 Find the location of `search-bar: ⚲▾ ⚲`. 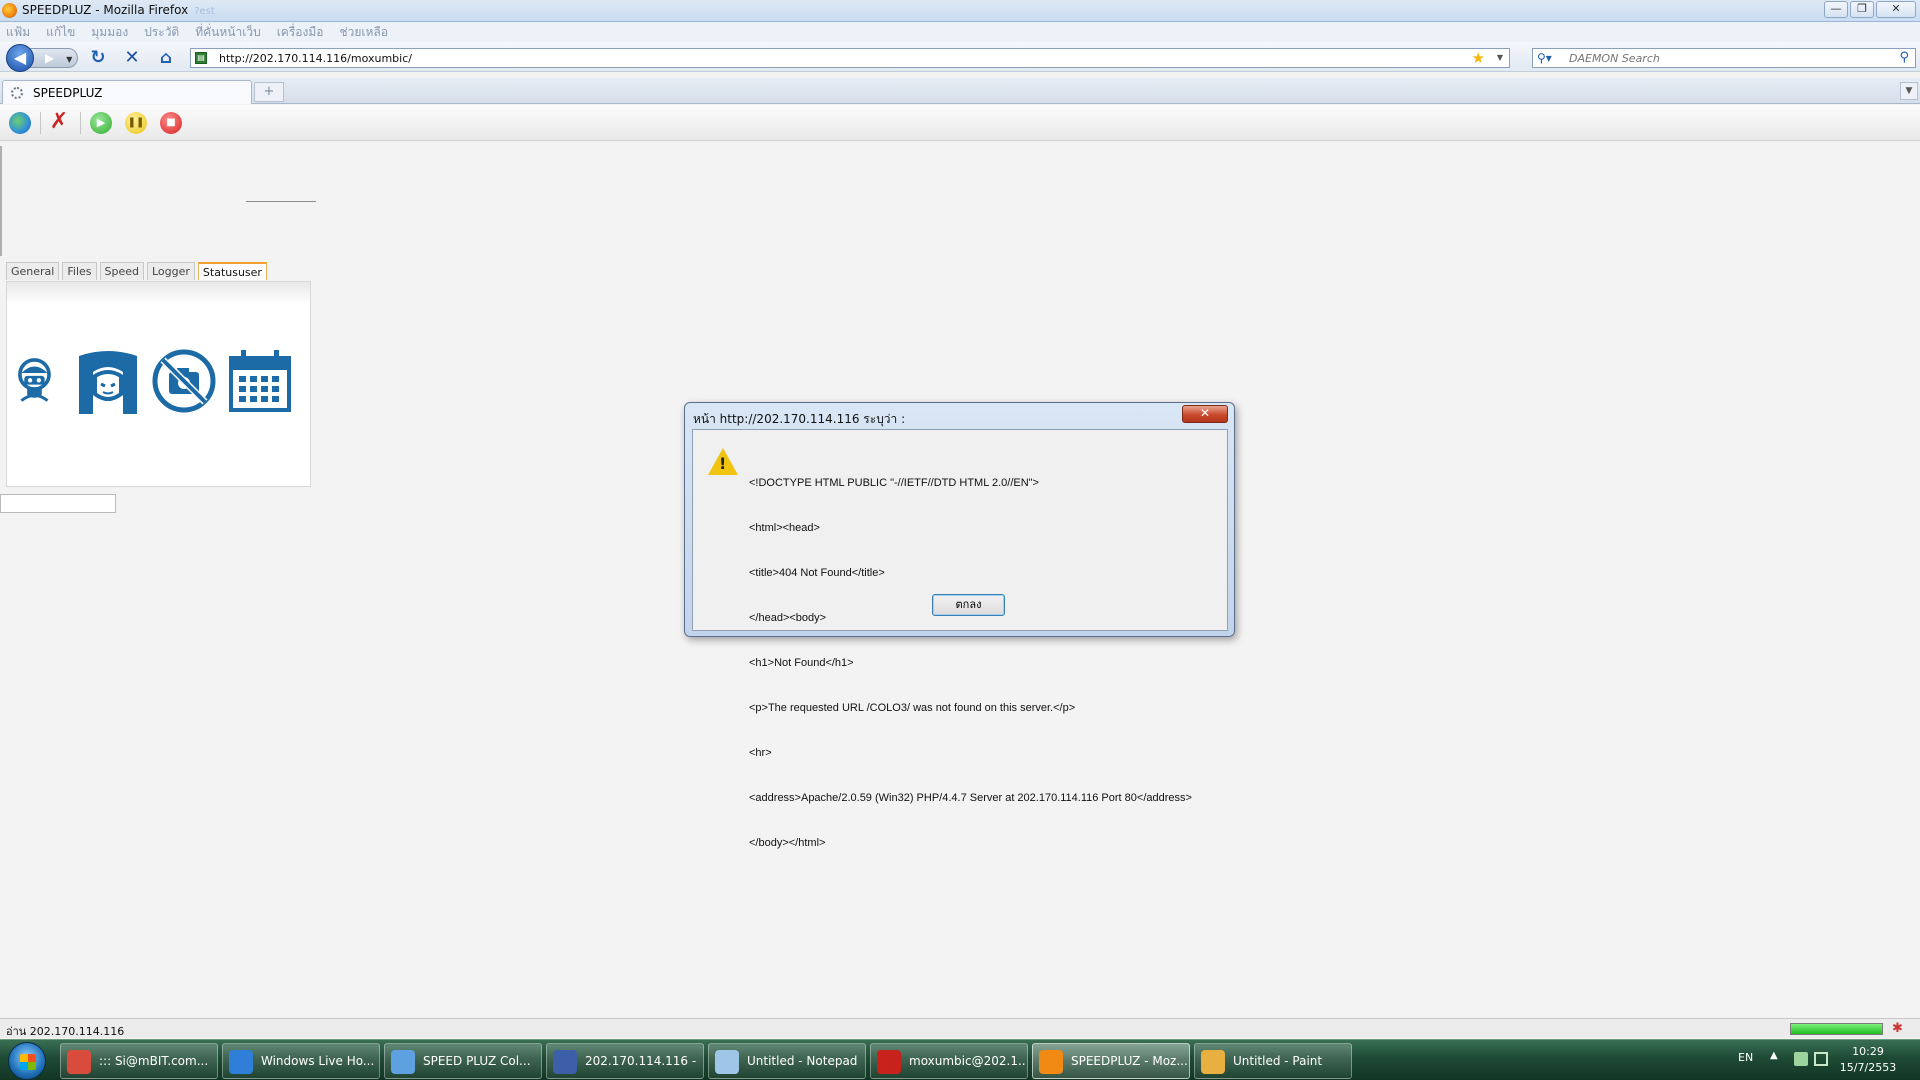

search-bar: ⚲▾ ⚲ is located at coordinates (1724, 58).